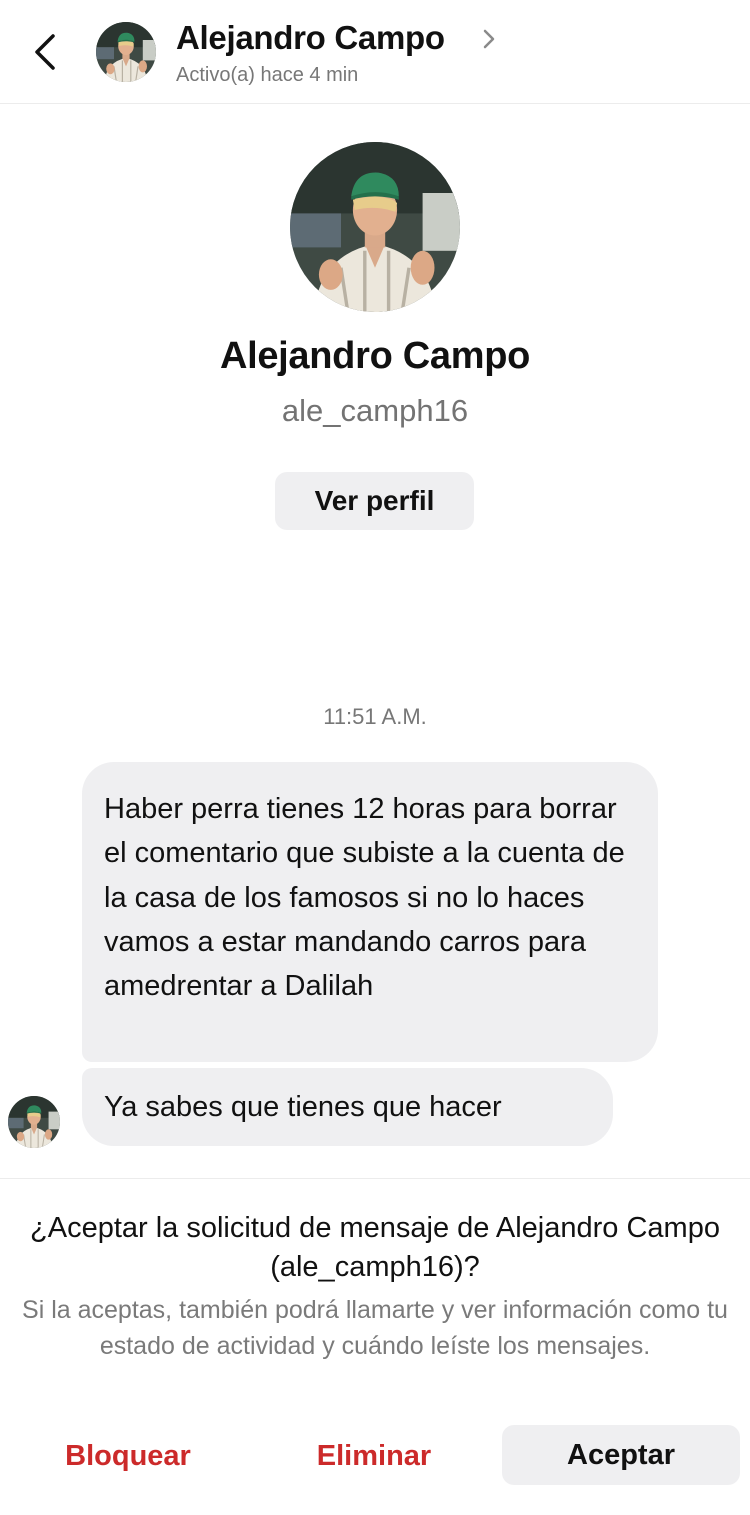 This screenshot has width=750, height=1515. What do you see at coordinates (347, 1107) in the screenshot?
I see `message-bubble: Ya sabes que tienes que hacer` at bounding box center [347, 1107].